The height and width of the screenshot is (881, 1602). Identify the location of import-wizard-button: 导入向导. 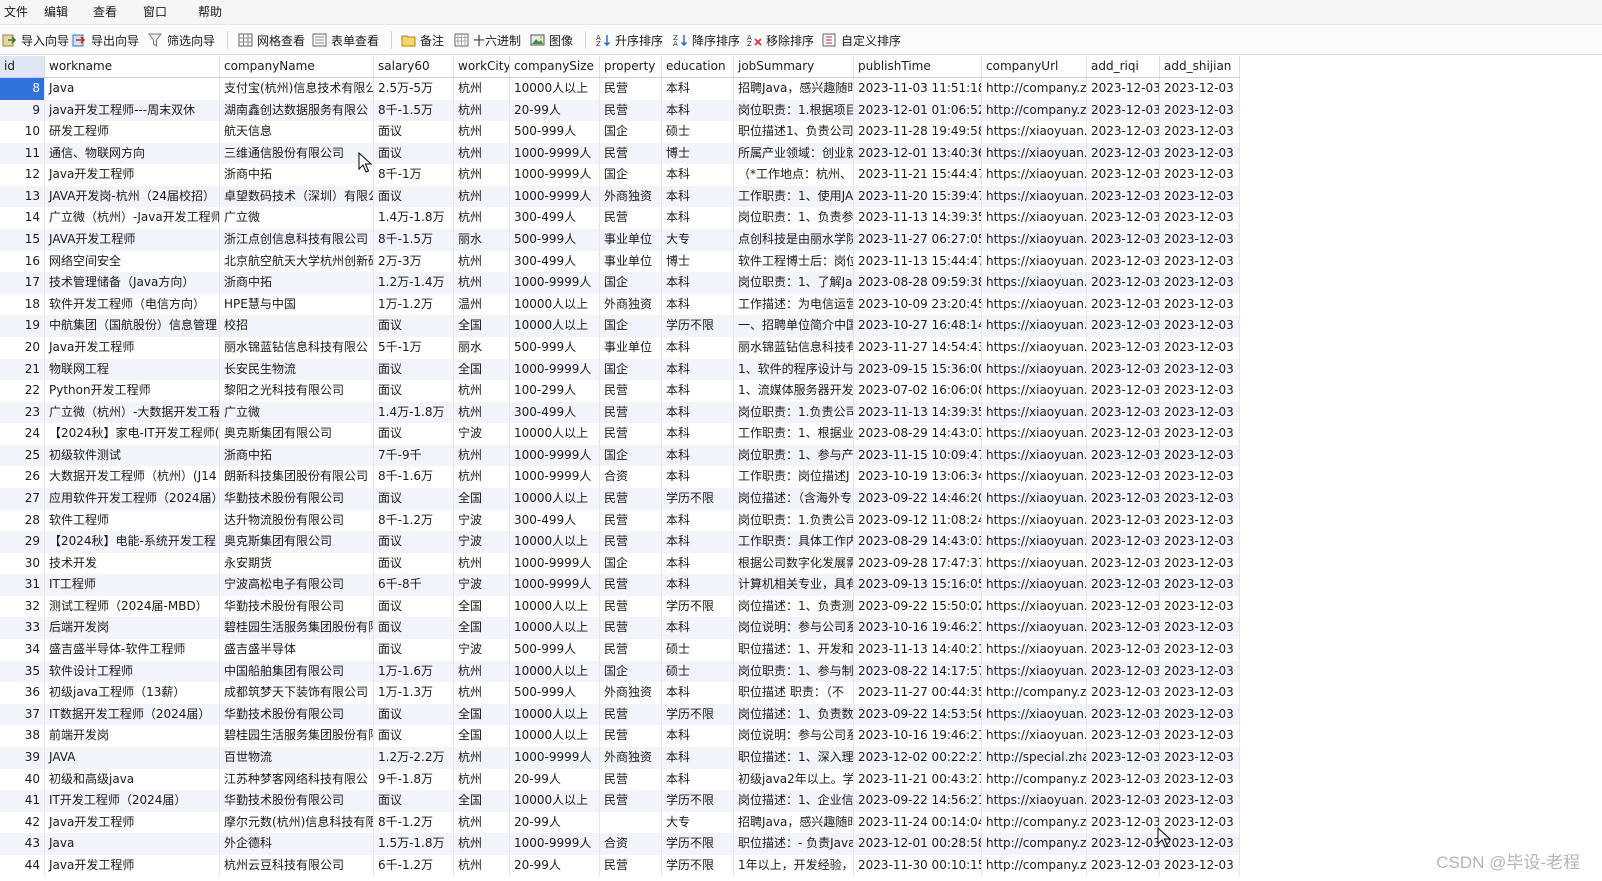
(35, 40).